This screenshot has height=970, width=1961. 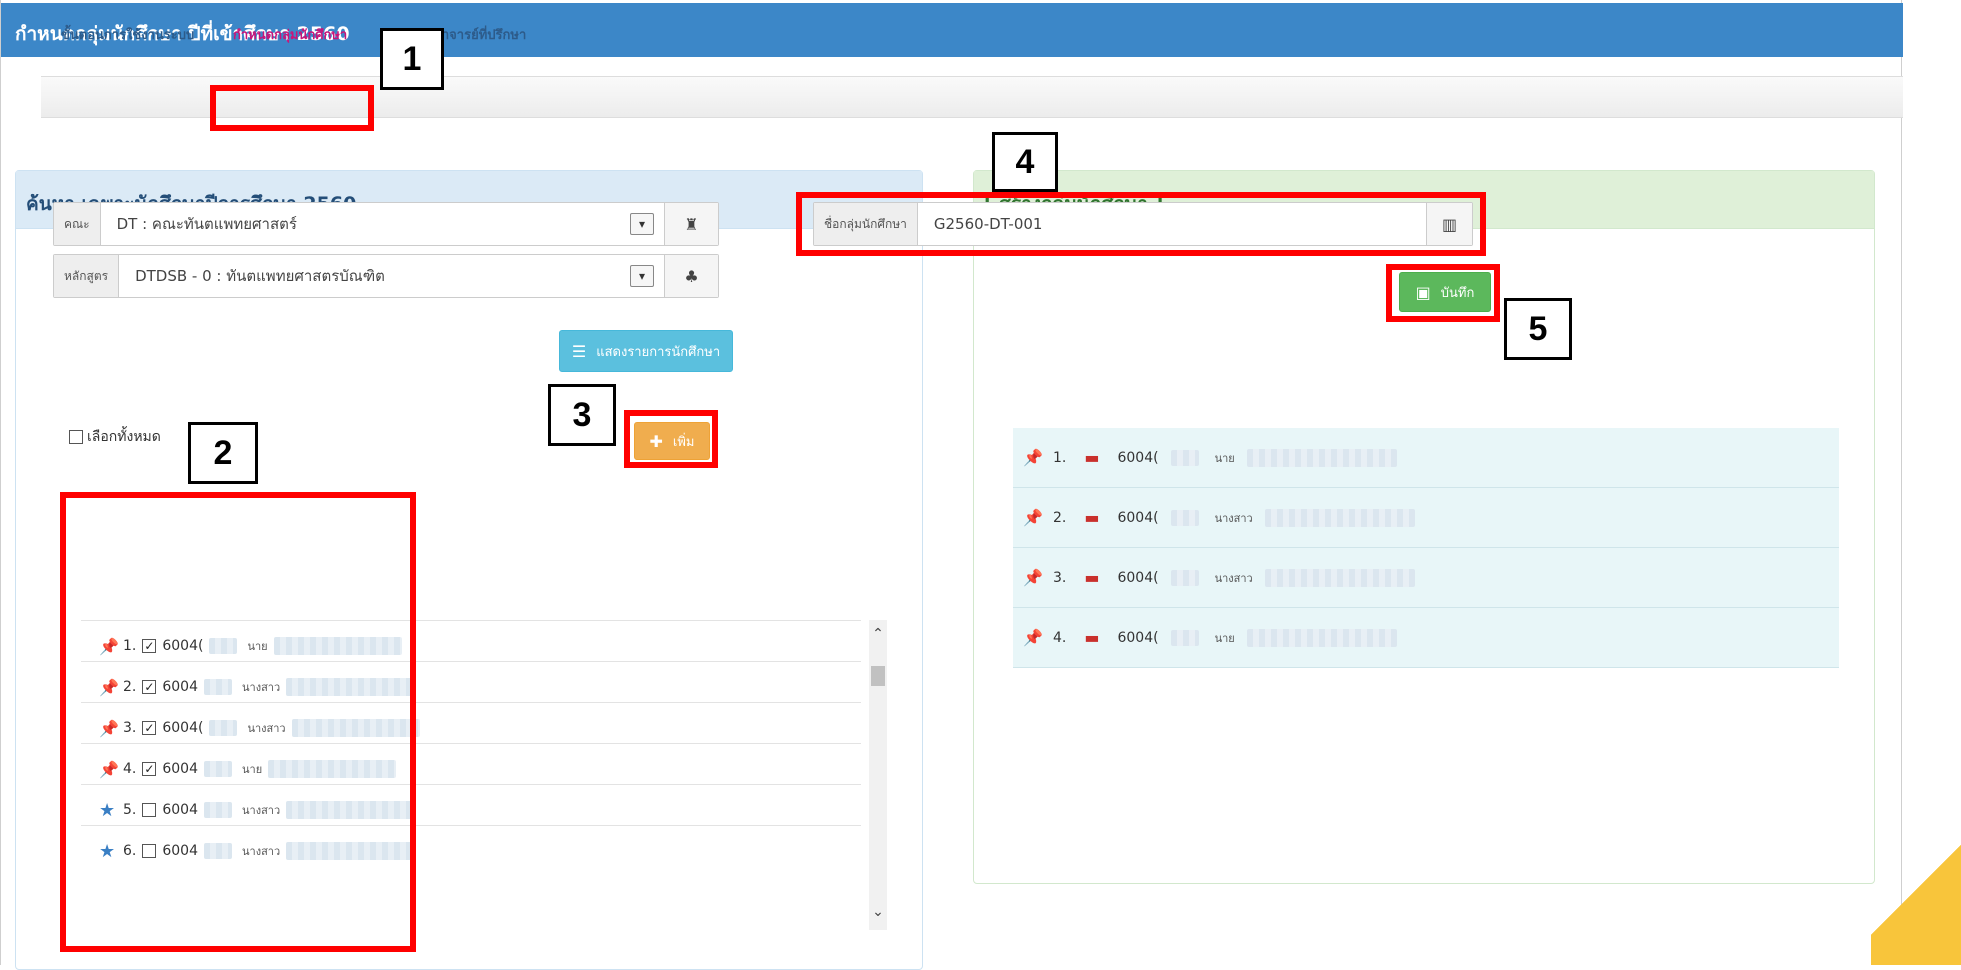 I want to click on callout-number-1: 1, so click(x=412, y=59).